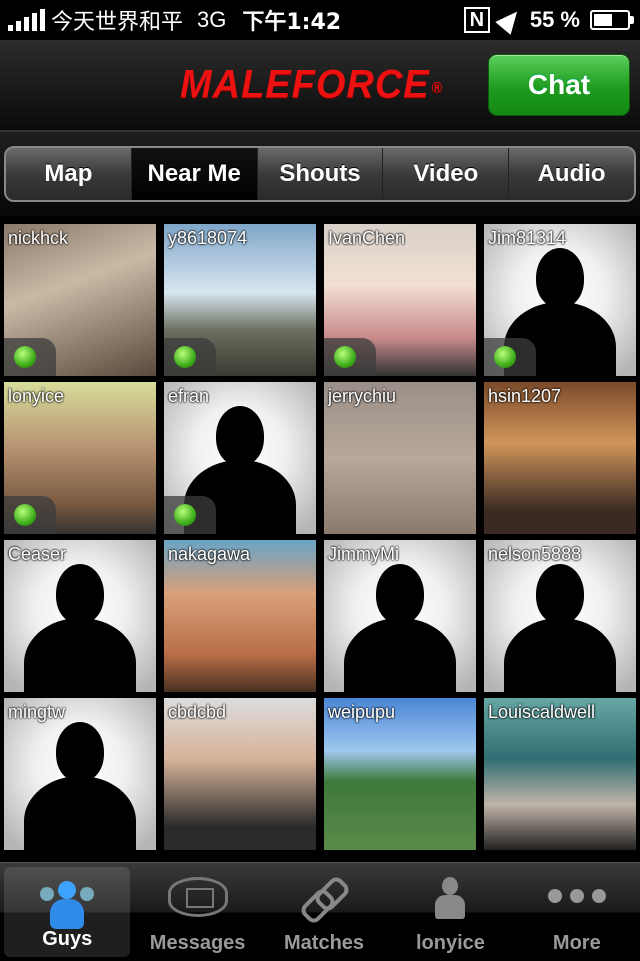 The image size is (640, 961). I want to click on user-name: y8618074, so click(208, 238).